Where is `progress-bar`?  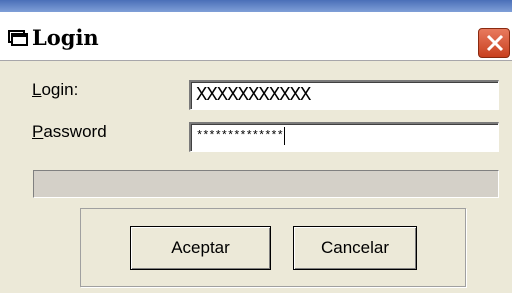
progress-bar is located at coordinates (266, 184).